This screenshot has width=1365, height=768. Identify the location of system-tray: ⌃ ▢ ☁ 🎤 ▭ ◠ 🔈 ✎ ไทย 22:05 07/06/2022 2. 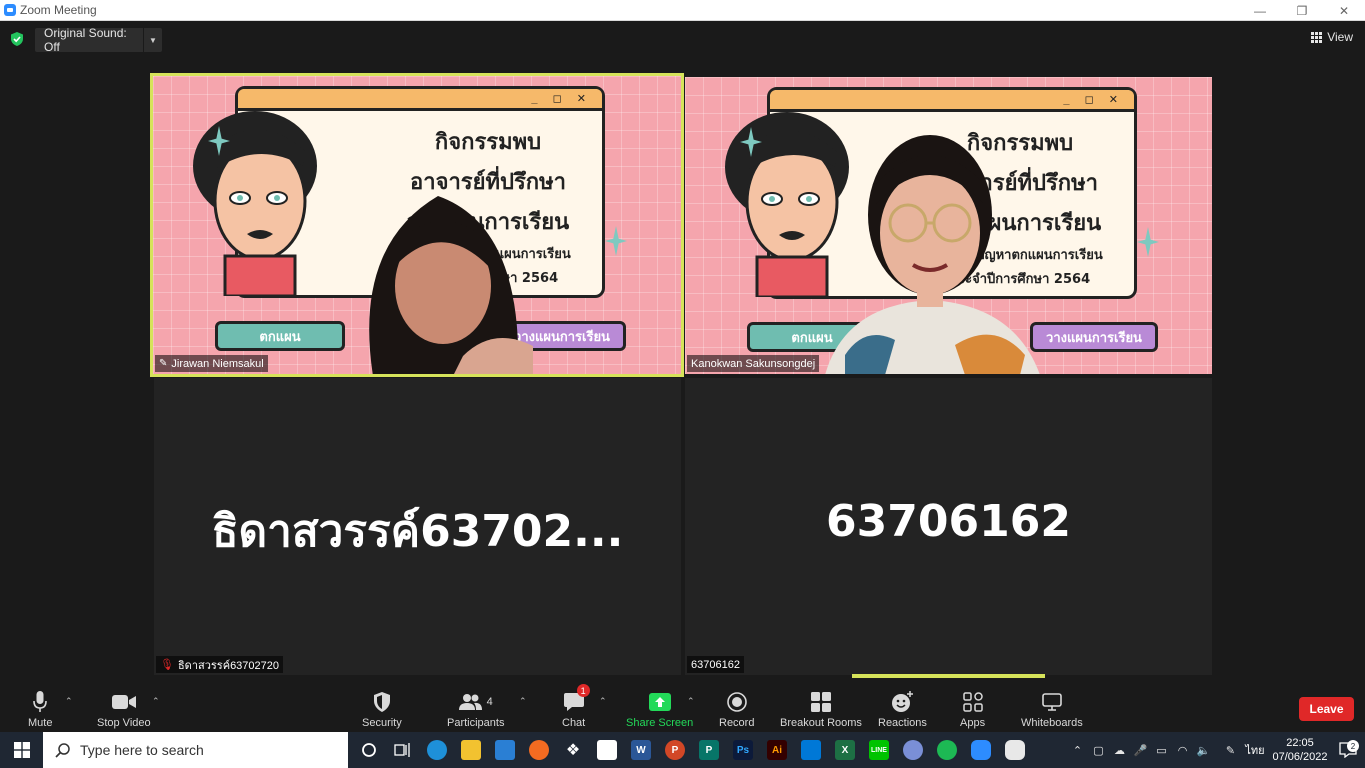
(1216, 750).